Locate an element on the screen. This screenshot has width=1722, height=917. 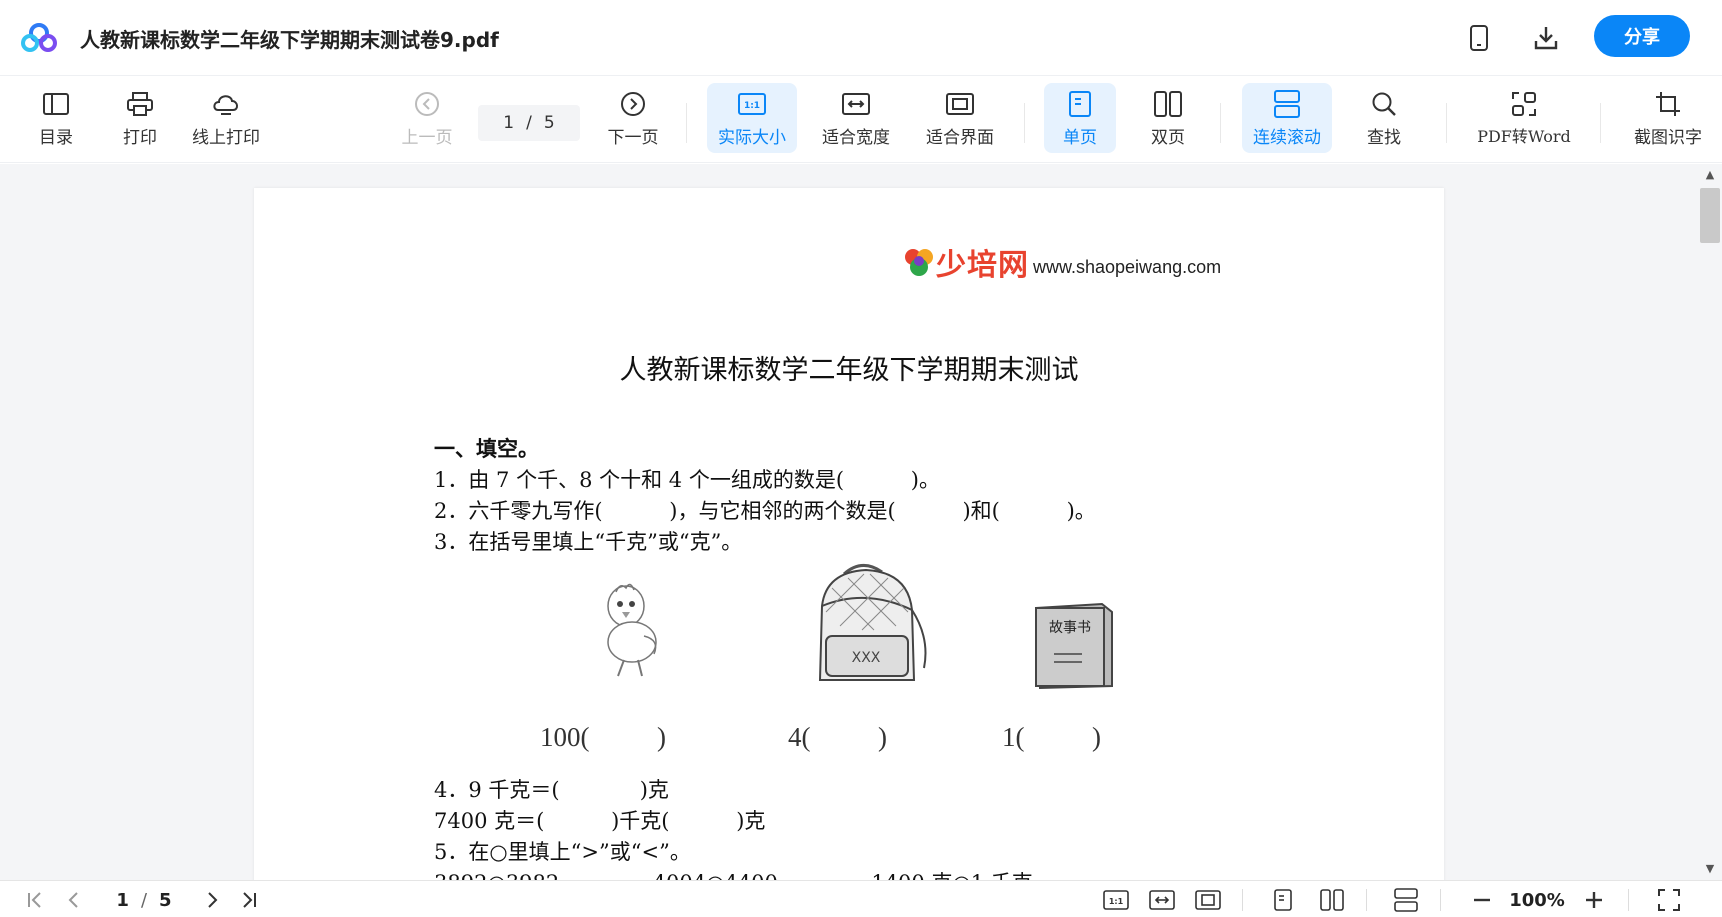
status-single-page-icon is located at coordinates (1283, 900).